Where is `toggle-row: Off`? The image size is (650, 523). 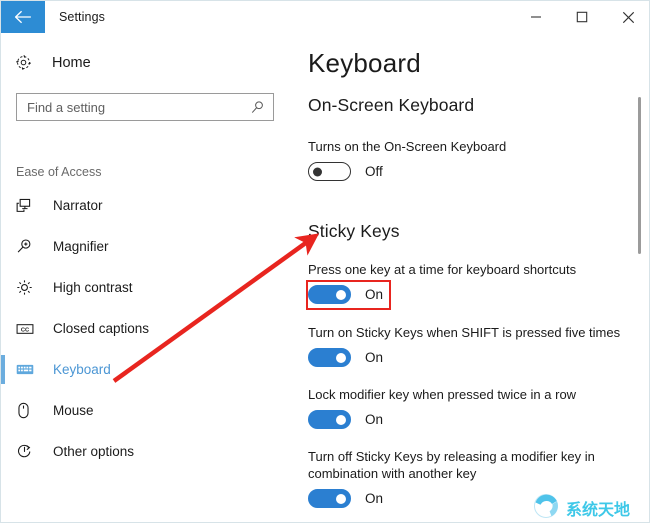 toggle-row: Off is located at coordinates (407, 171).